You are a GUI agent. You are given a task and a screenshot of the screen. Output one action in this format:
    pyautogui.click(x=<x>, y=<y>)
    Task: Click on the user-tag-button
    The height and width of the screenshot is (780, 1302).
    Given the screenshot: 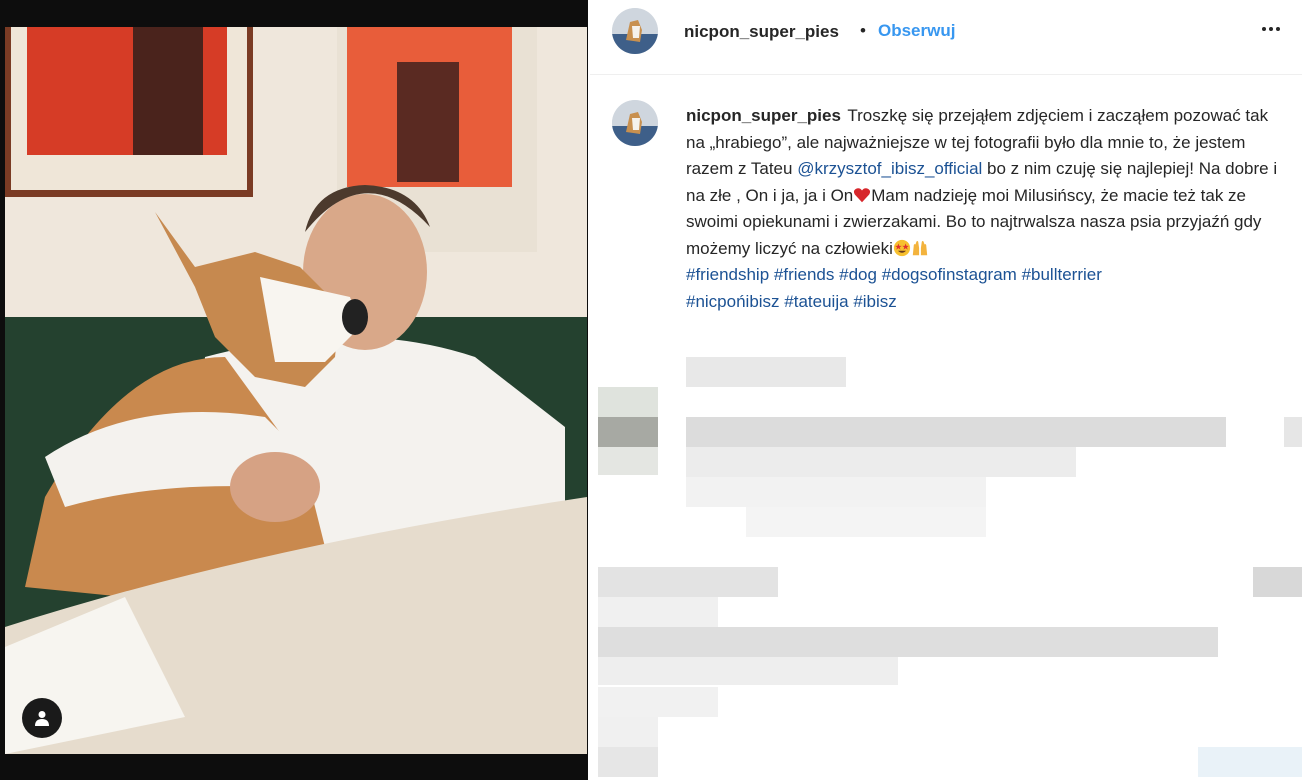 What is the action you would take?
    pyautogui.click(x=42, y=718)
    